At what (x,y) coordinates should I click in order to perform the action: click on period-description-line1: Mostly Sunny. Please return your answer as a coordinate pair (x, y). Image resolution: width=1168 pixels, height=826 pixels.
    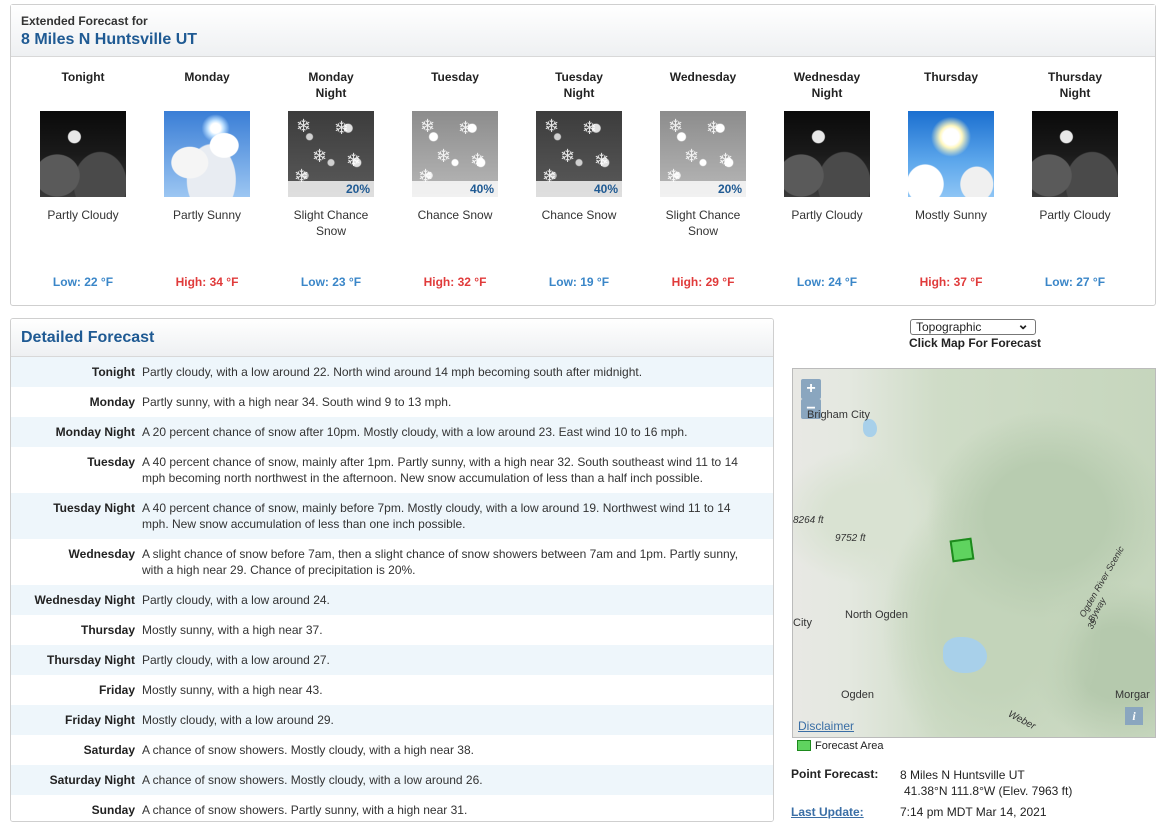
    Looking at the image, I should click on (951, 215).